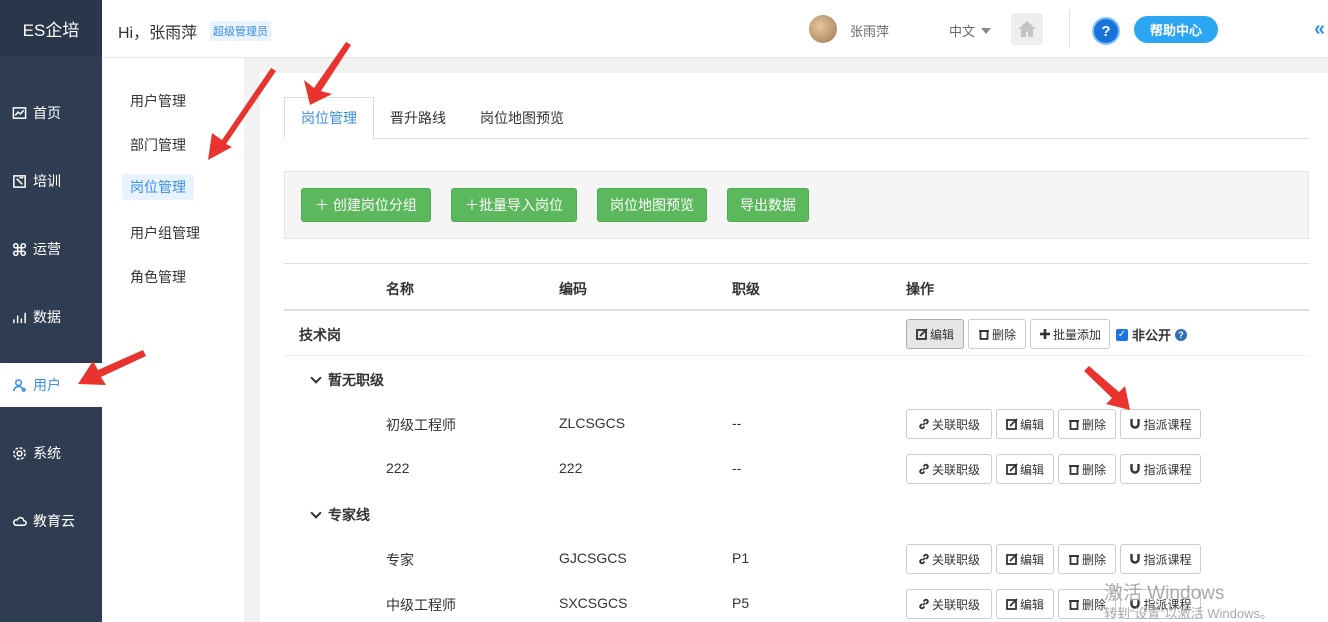  What do you see at coordinates (746, 289) in the screenshot?
I see `column-header-level: 职级` at bounding box center [746, 289].